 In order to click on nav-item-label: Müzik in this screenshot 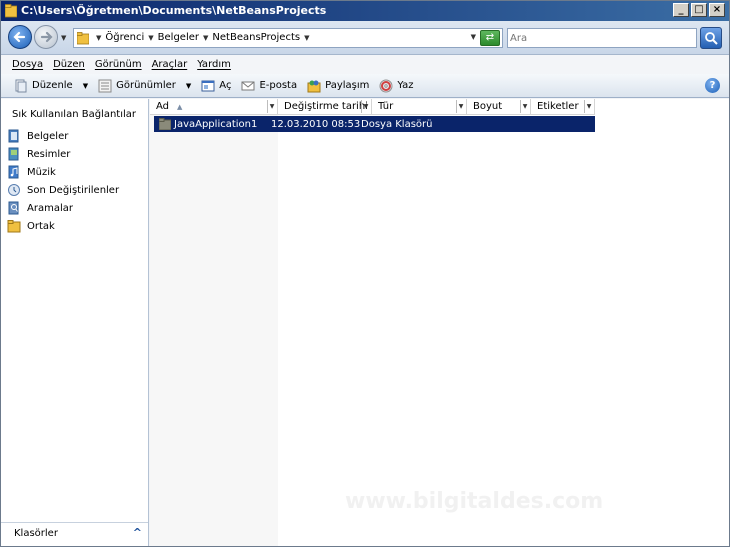, I will do `click(41, 172)`.